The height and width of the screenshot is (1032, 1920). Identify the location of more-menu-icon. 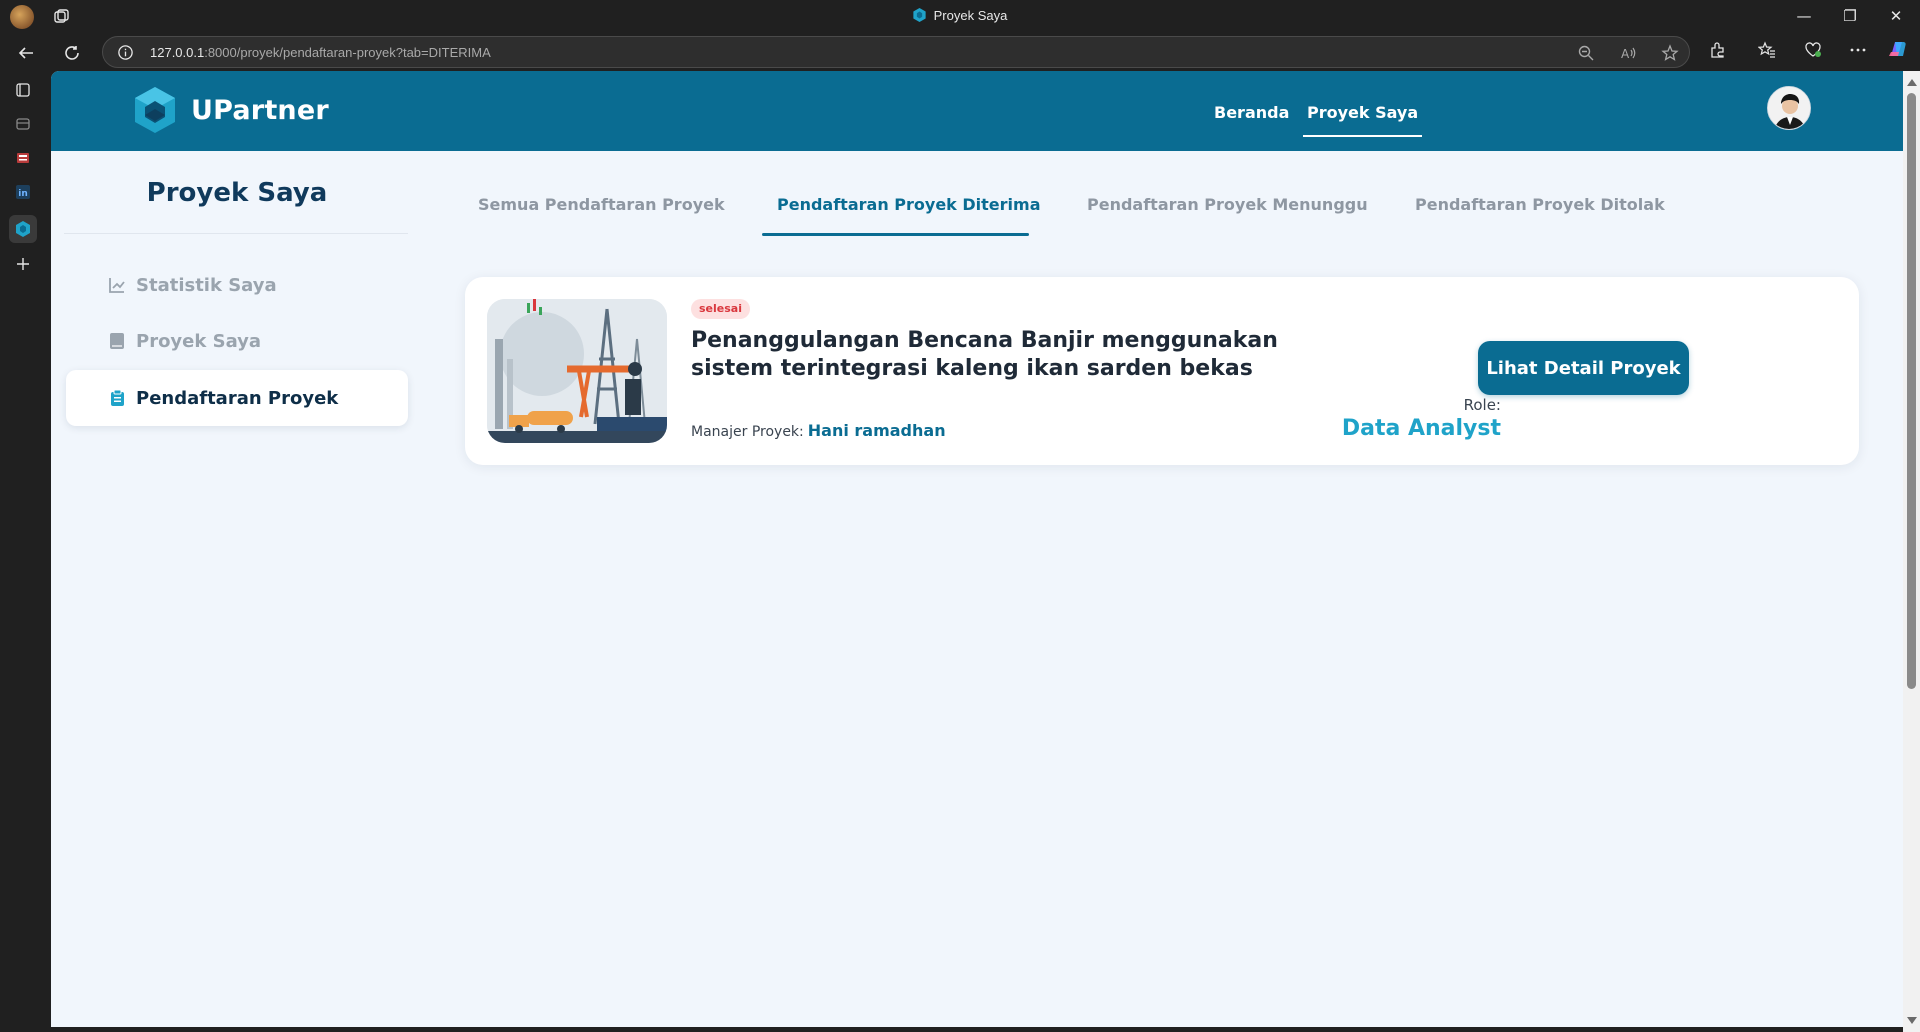
(1858, 50).